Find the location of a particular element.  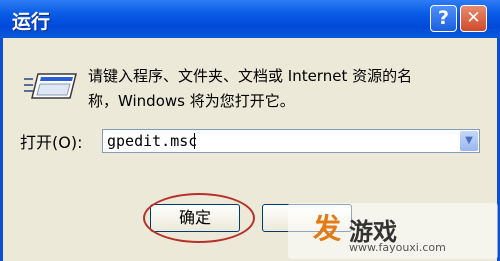

open-combobox: gpedit.msc ▼ is located at coordinates (291, 141).